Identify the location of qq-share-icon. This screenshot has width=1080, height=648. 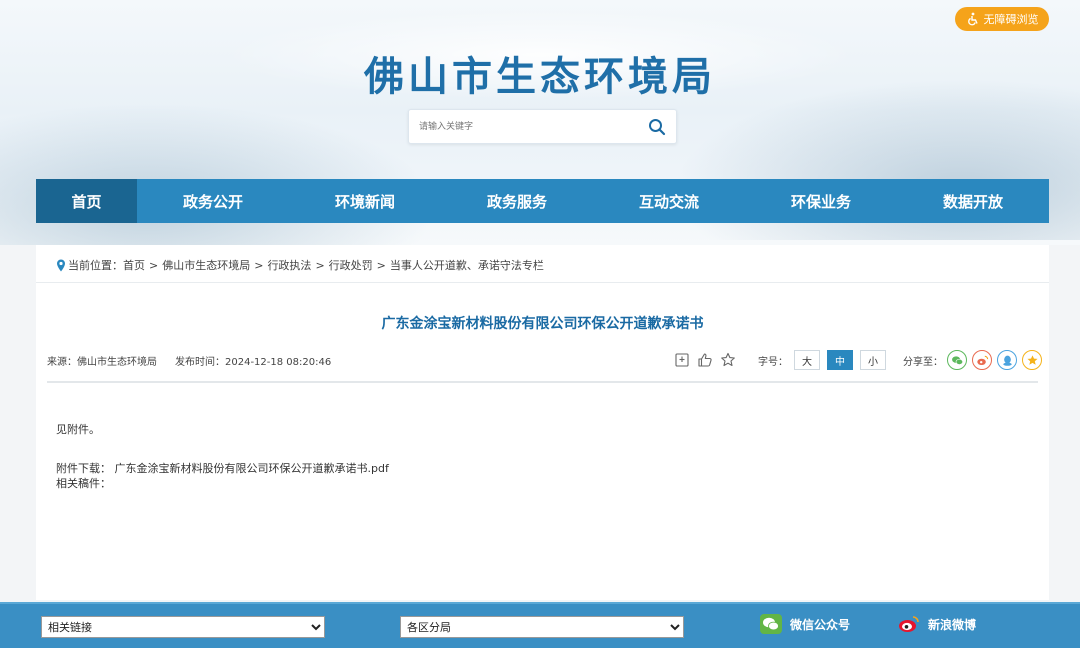
(1007, 360).